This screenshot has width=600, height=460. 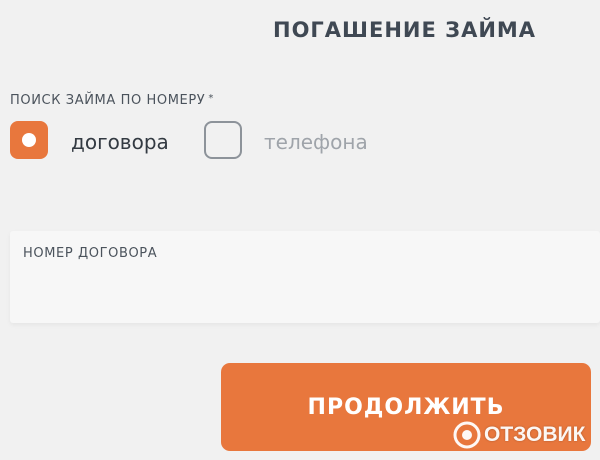 I want to click on contract-number-input, so click(x=305, y=292).